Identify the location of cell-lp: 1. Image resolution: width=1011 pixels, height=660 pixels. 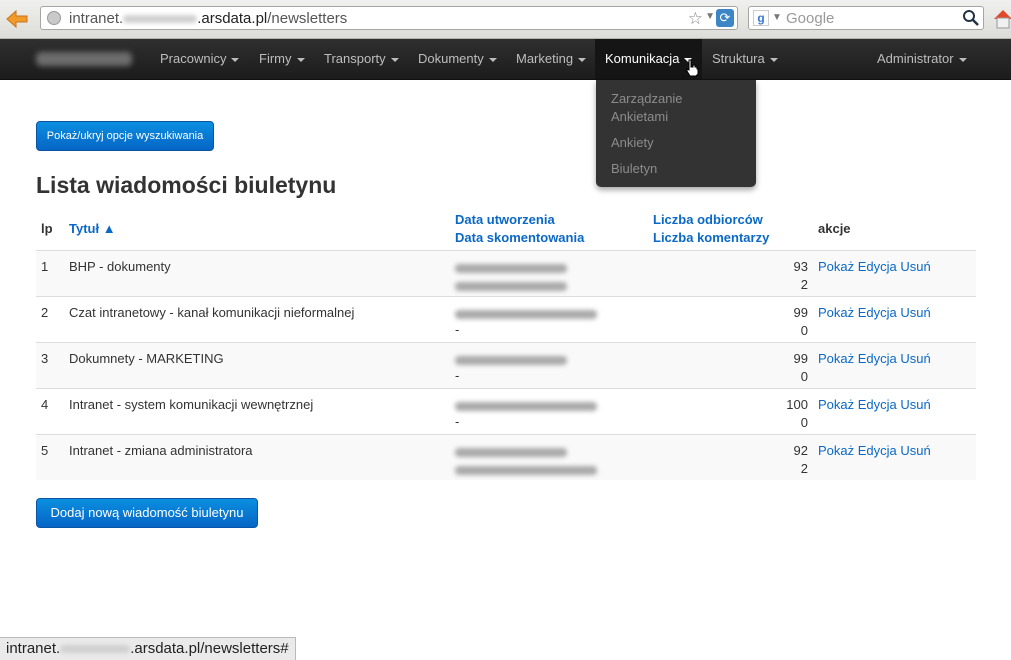
(45, 266).